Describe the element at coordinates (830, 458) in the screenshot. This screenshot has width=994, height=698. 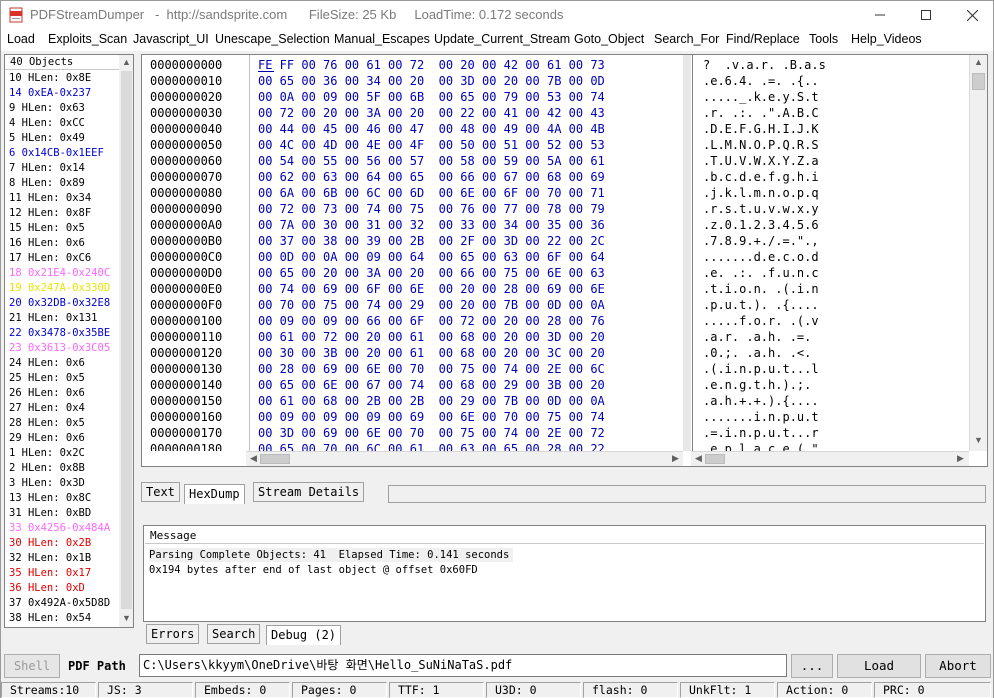
I see `ascii-horizontal-scrollbar: ◀ ▶` at that location.